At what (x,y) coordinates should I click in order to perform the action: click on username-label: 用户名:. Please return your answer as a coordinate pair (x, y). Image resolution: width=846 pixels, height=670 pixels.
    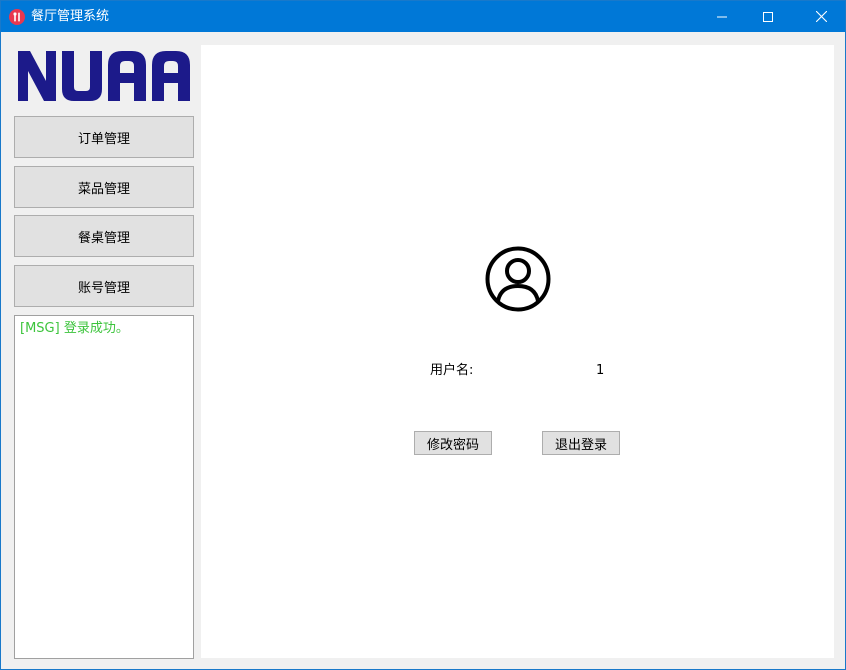
    Looking at the image, I should click on (452, 370).